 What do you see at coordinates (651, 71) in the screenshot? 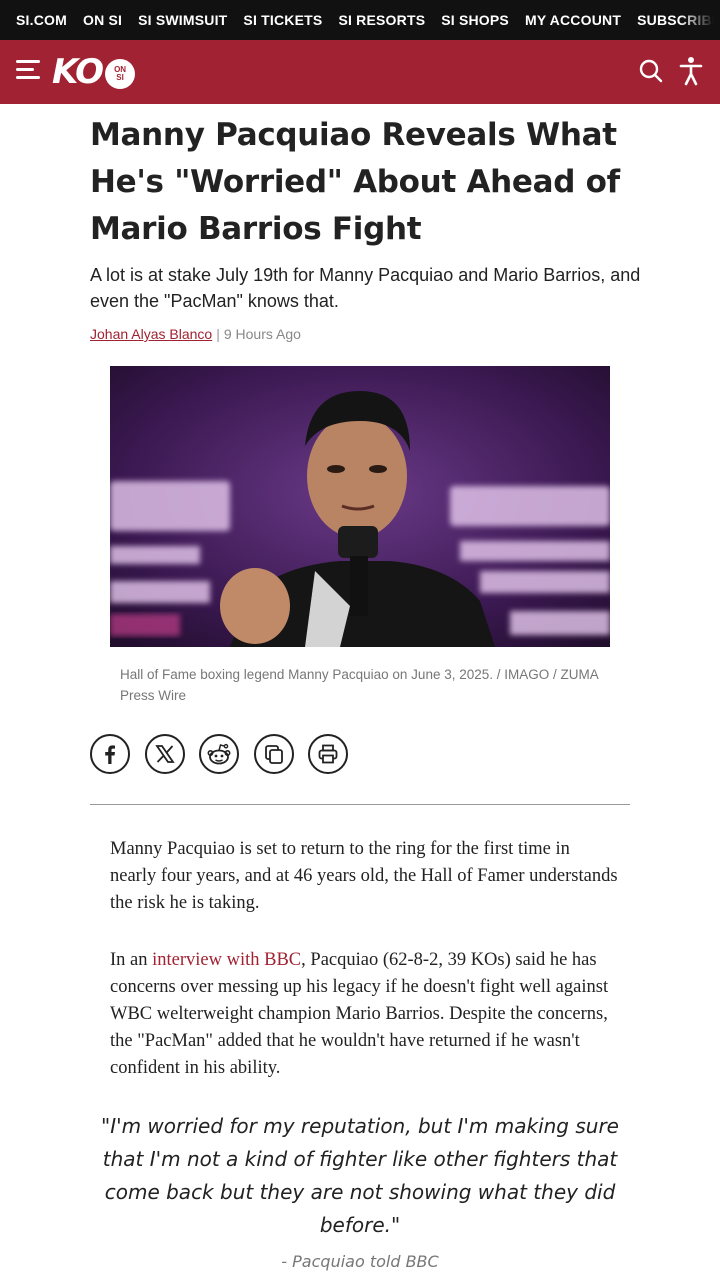
I see `search-icon` at bounding box center [651, 71].